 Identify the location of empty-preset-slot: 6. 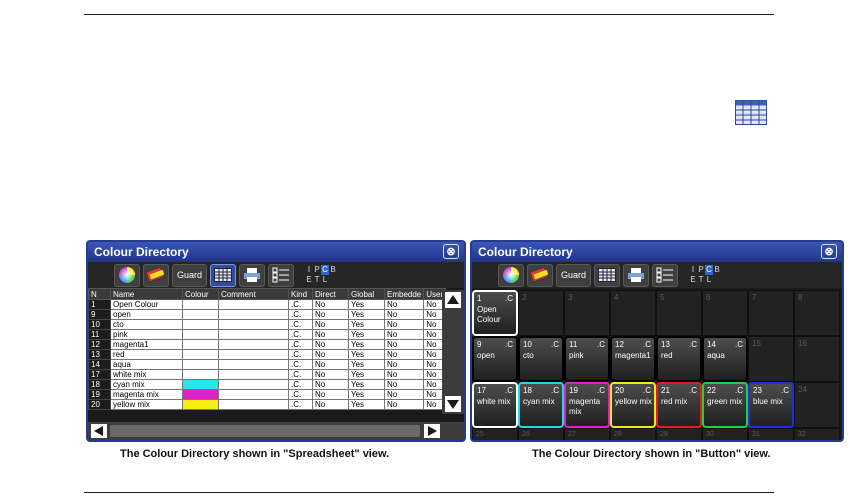
(725, 313).